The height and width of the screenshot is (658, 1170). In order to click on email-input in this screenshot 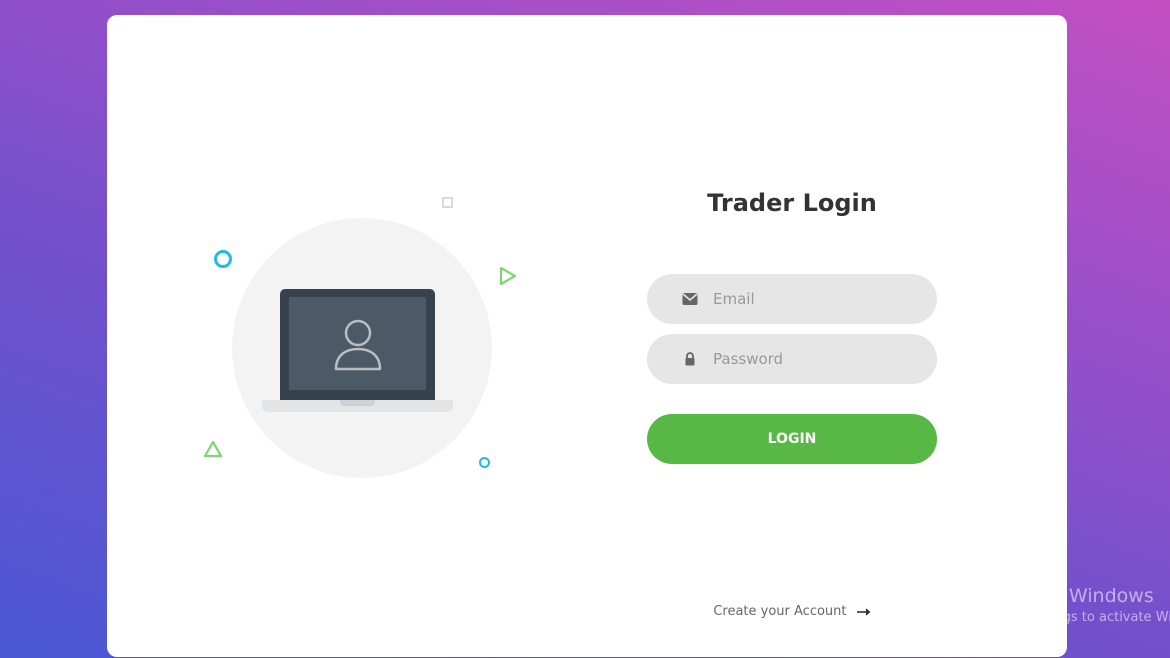, I will do `click(813, 299)`.